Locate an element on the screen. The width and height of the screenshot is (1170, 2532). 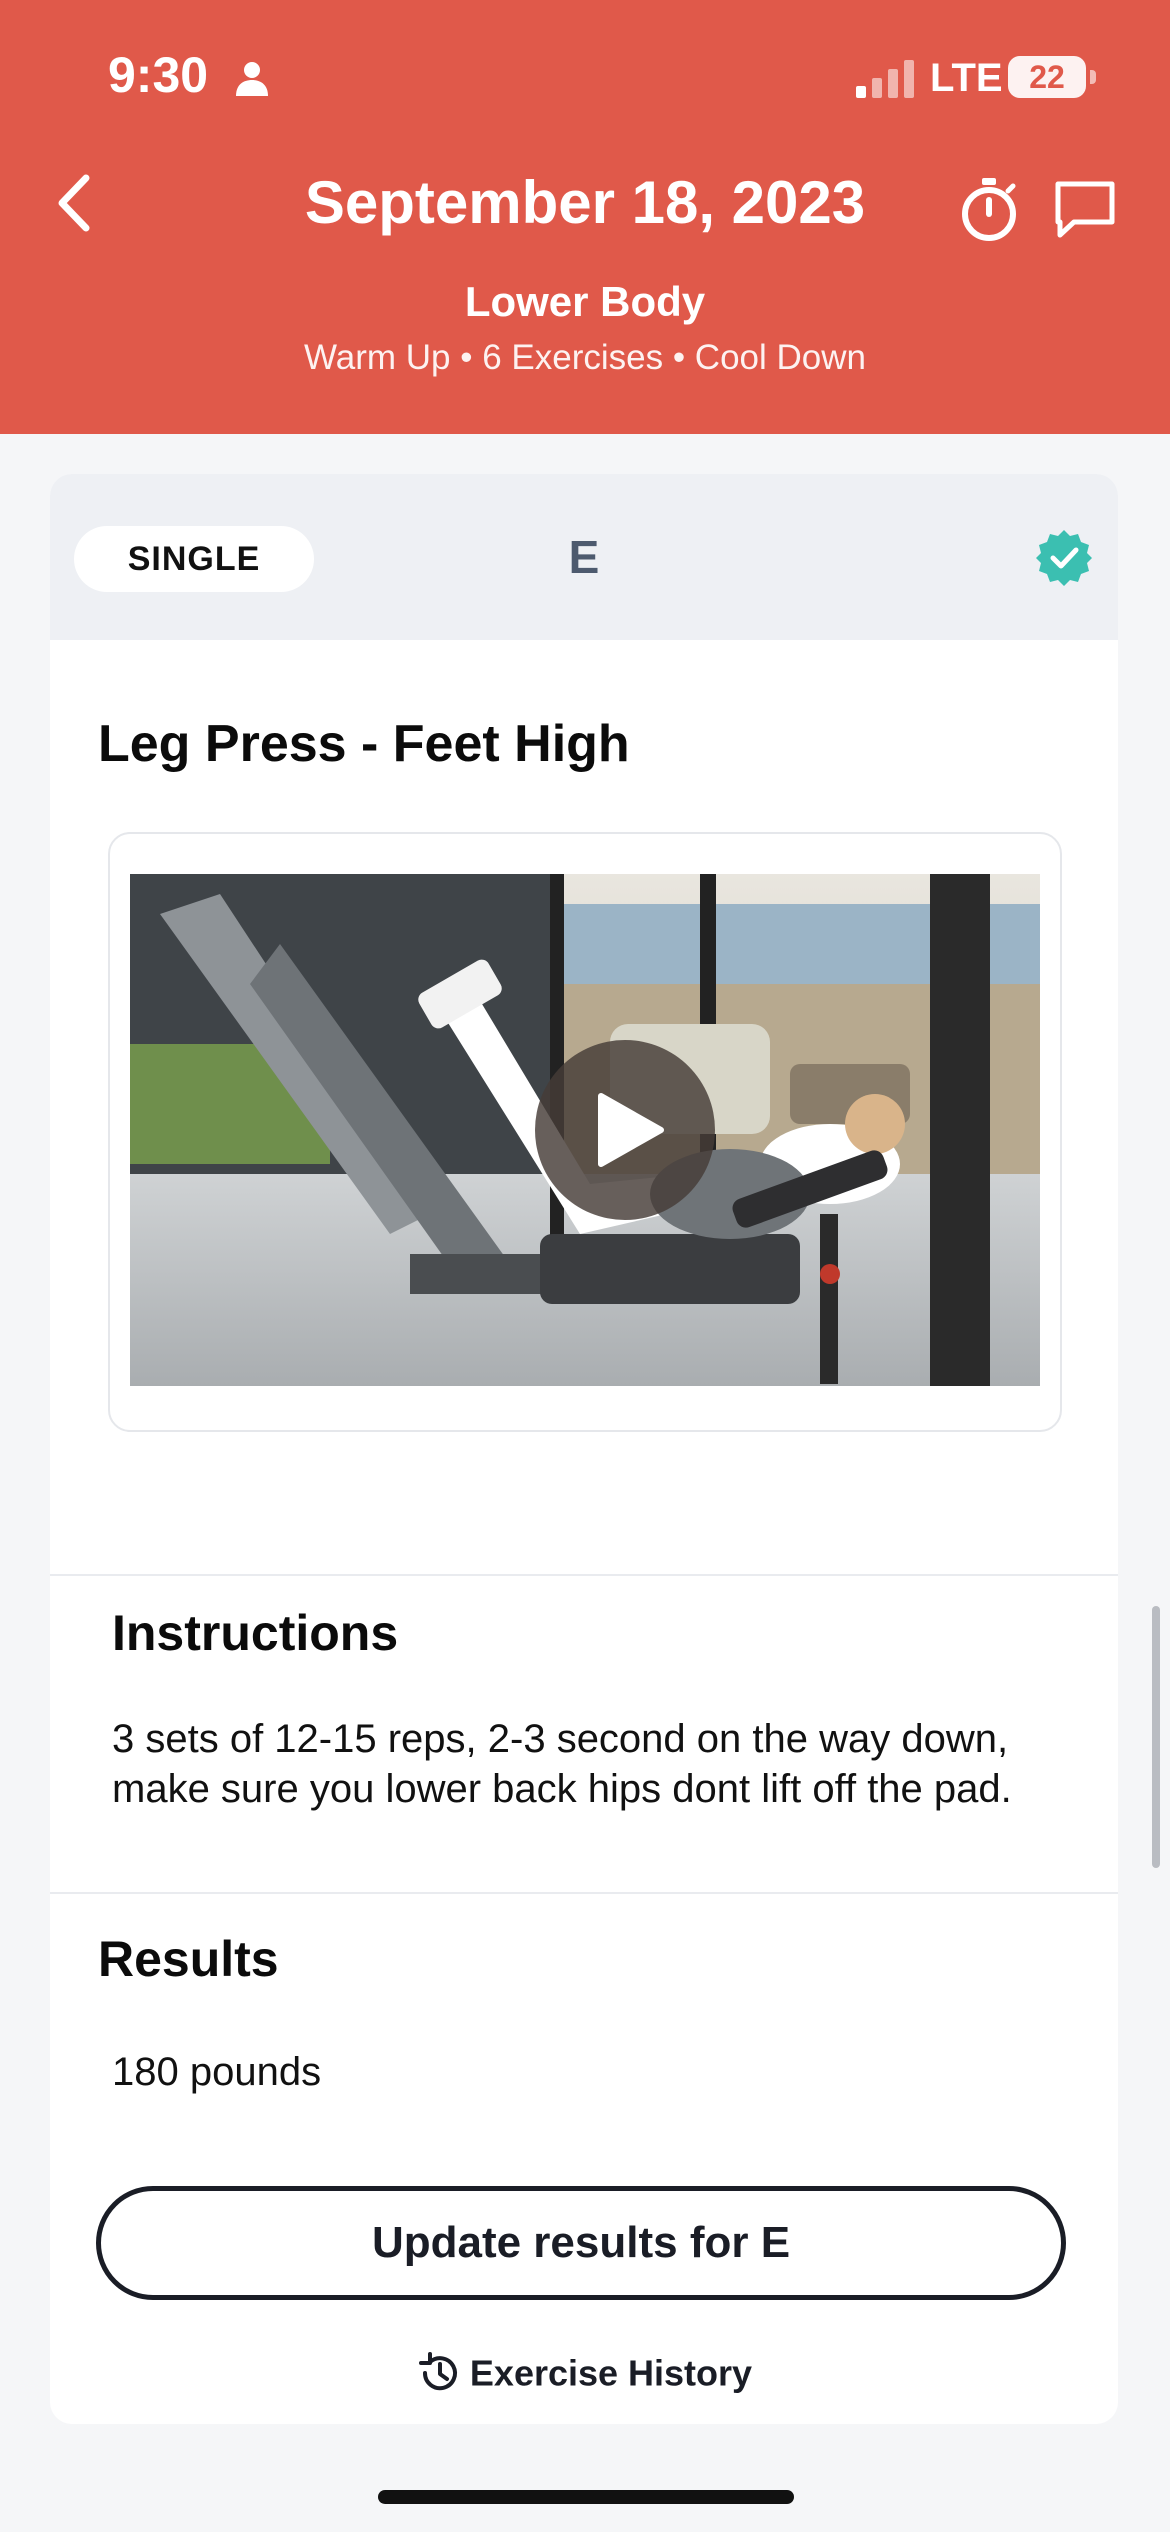
results-heading: Results is located at coordinates (188, 1959).